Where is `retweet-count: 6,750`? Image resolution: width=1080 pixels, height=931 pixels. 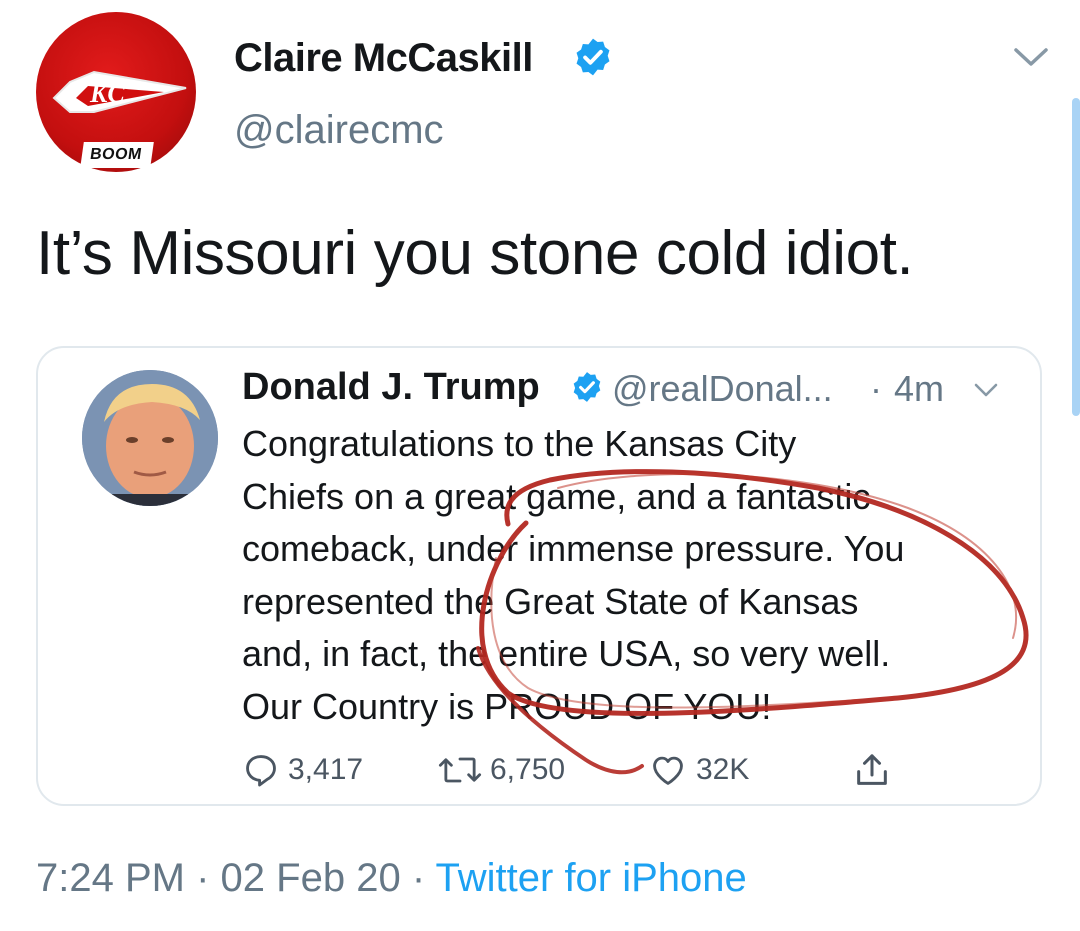 retweet-count: 6,750 is located at coordinates (528, 769).